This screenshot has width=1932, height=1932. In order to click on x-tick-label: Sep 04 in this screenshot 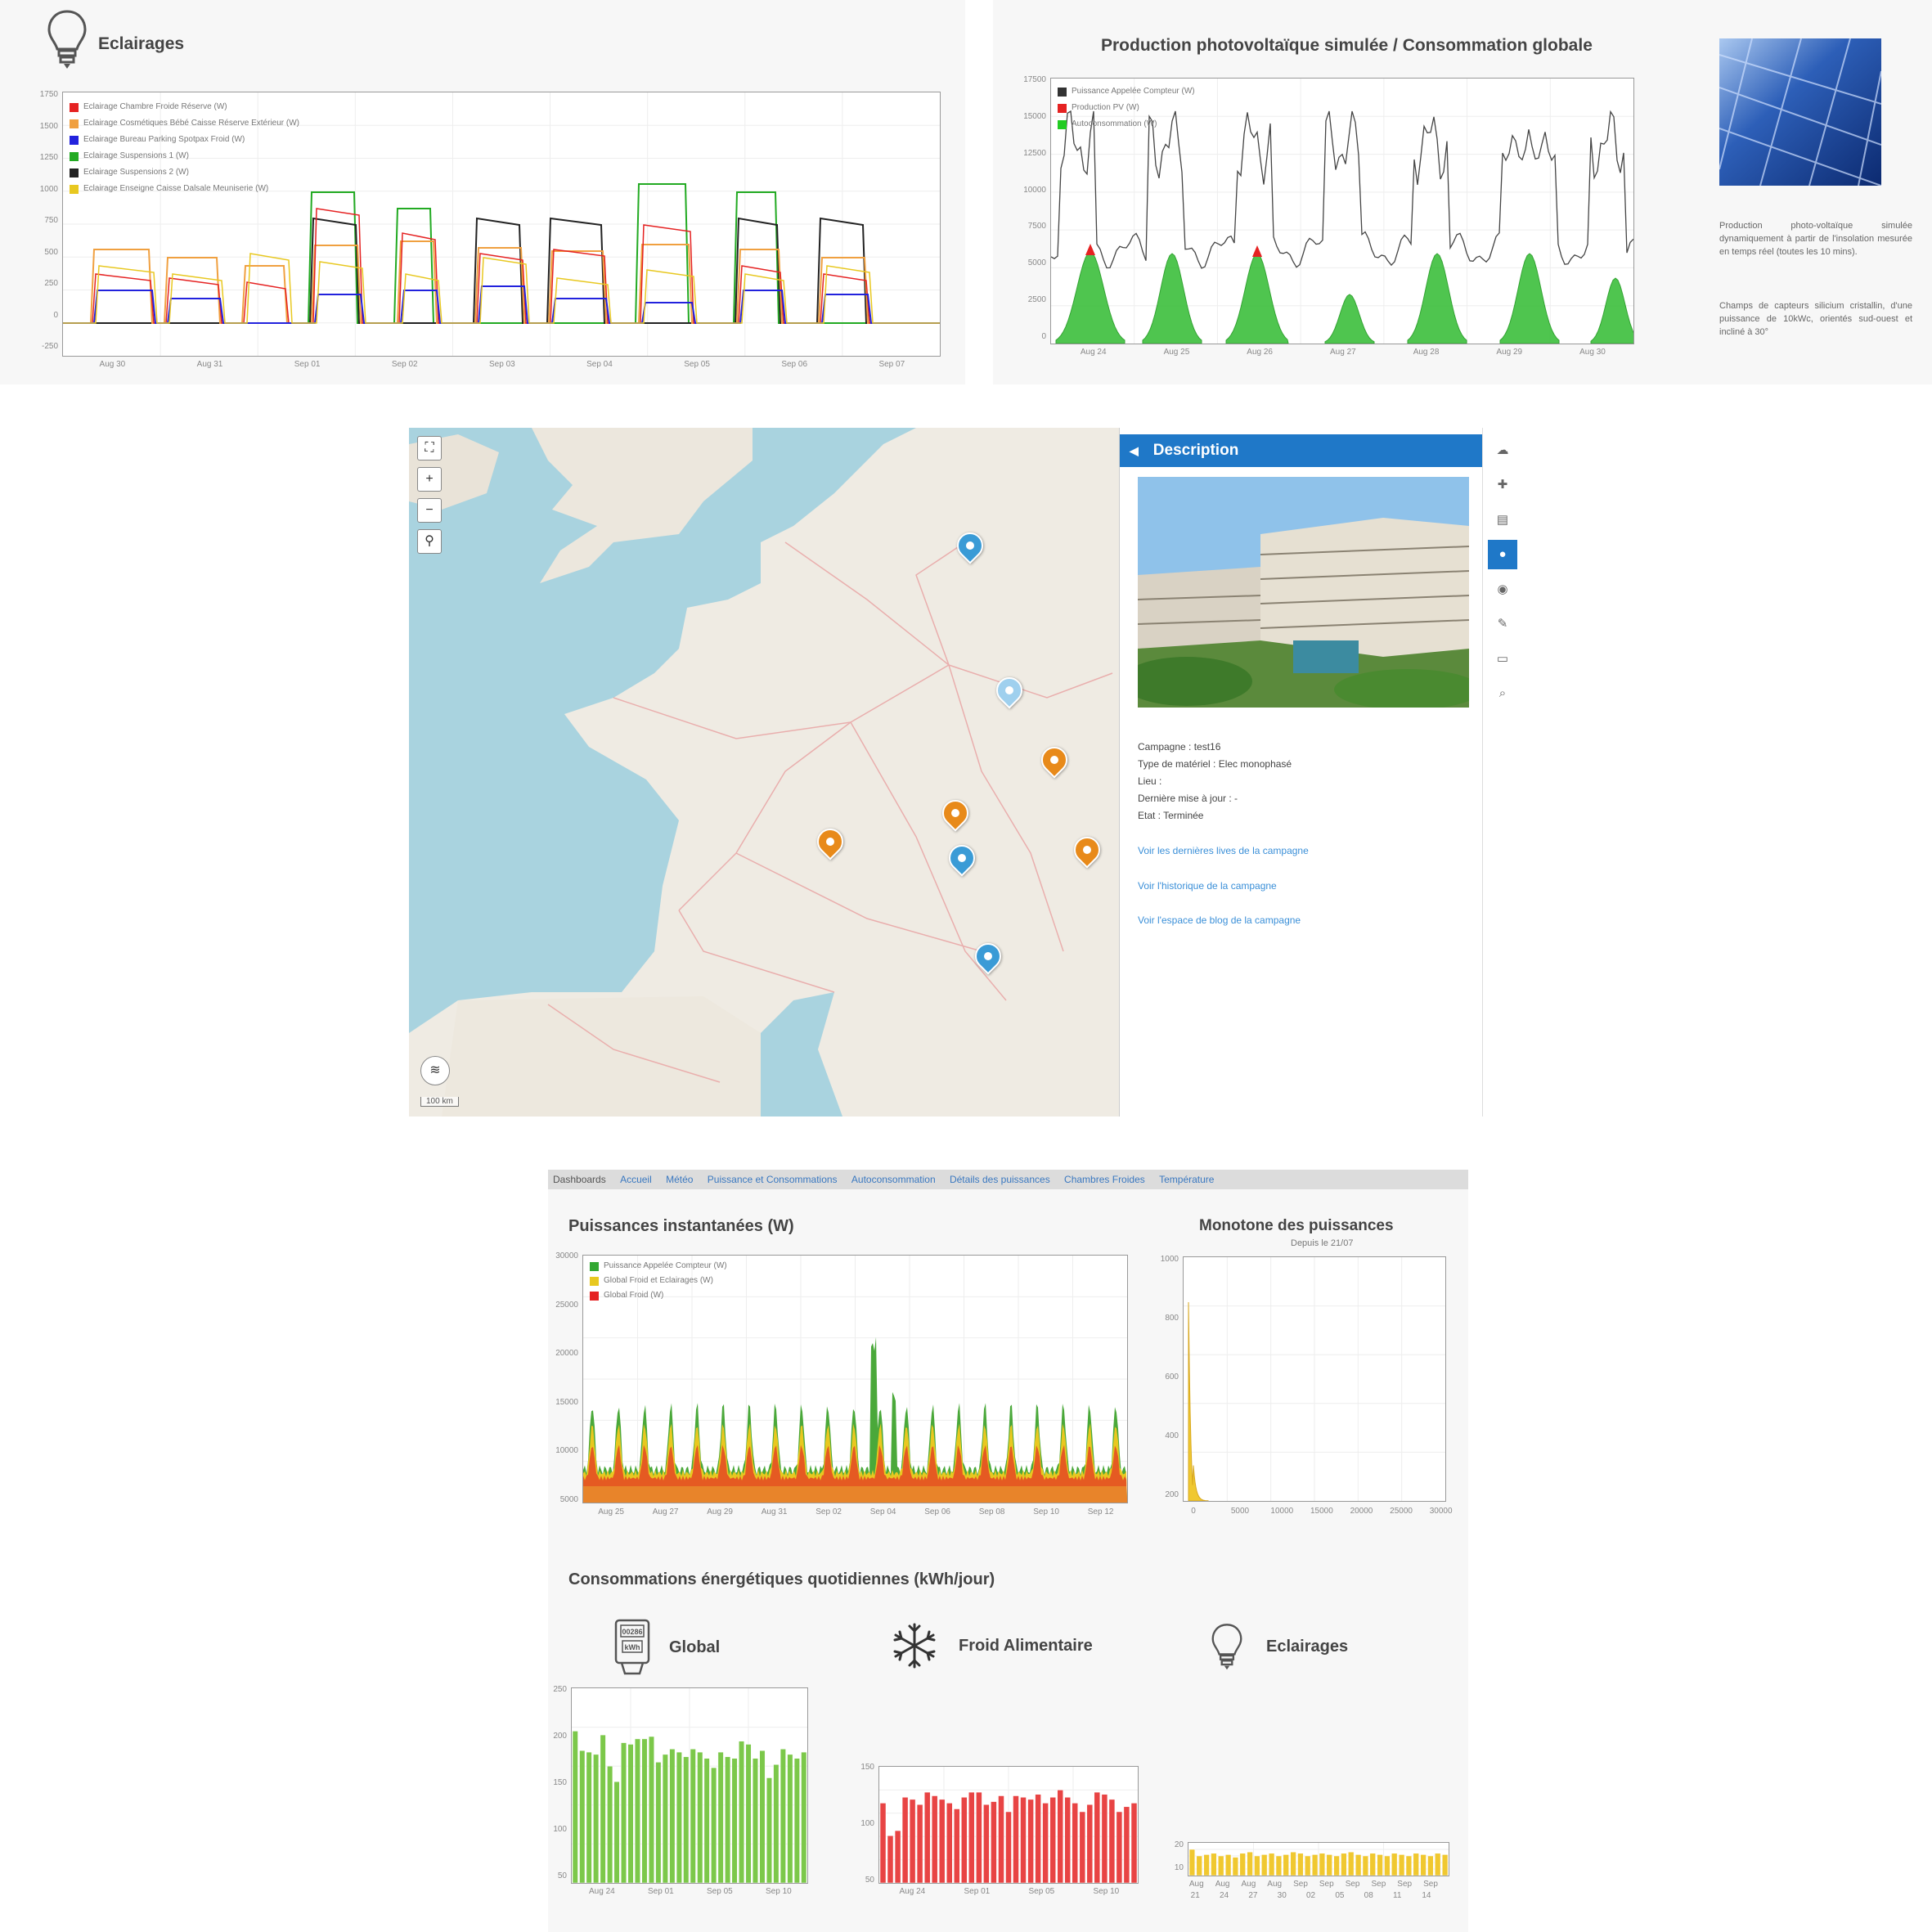, I will do `click(883, 1512)`.